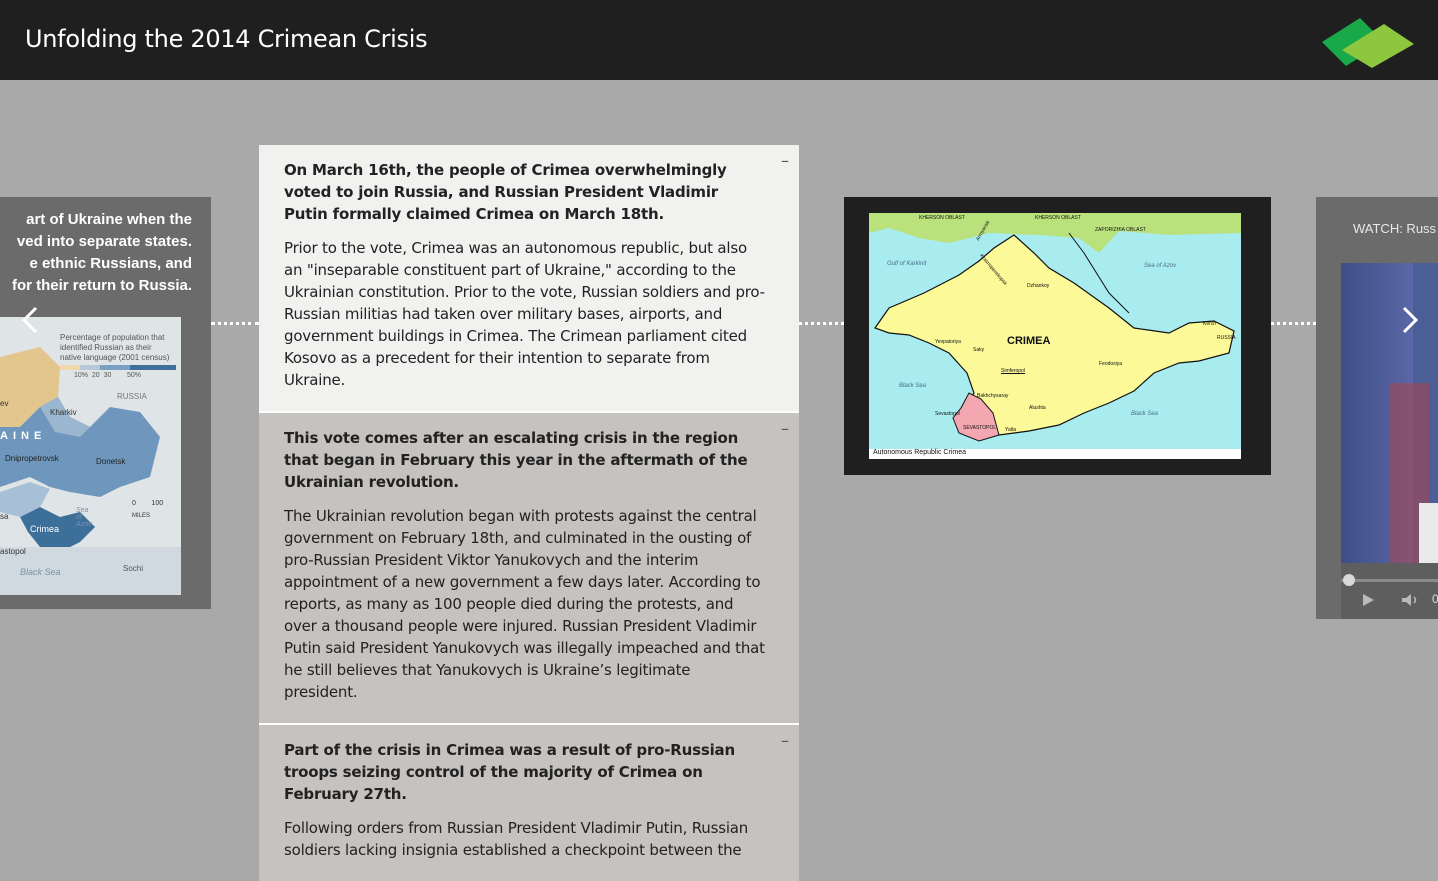  Describe the element at coordinates (109, 219) in the screenshot. I see `text-line: art of Ukraine when the` at that location.